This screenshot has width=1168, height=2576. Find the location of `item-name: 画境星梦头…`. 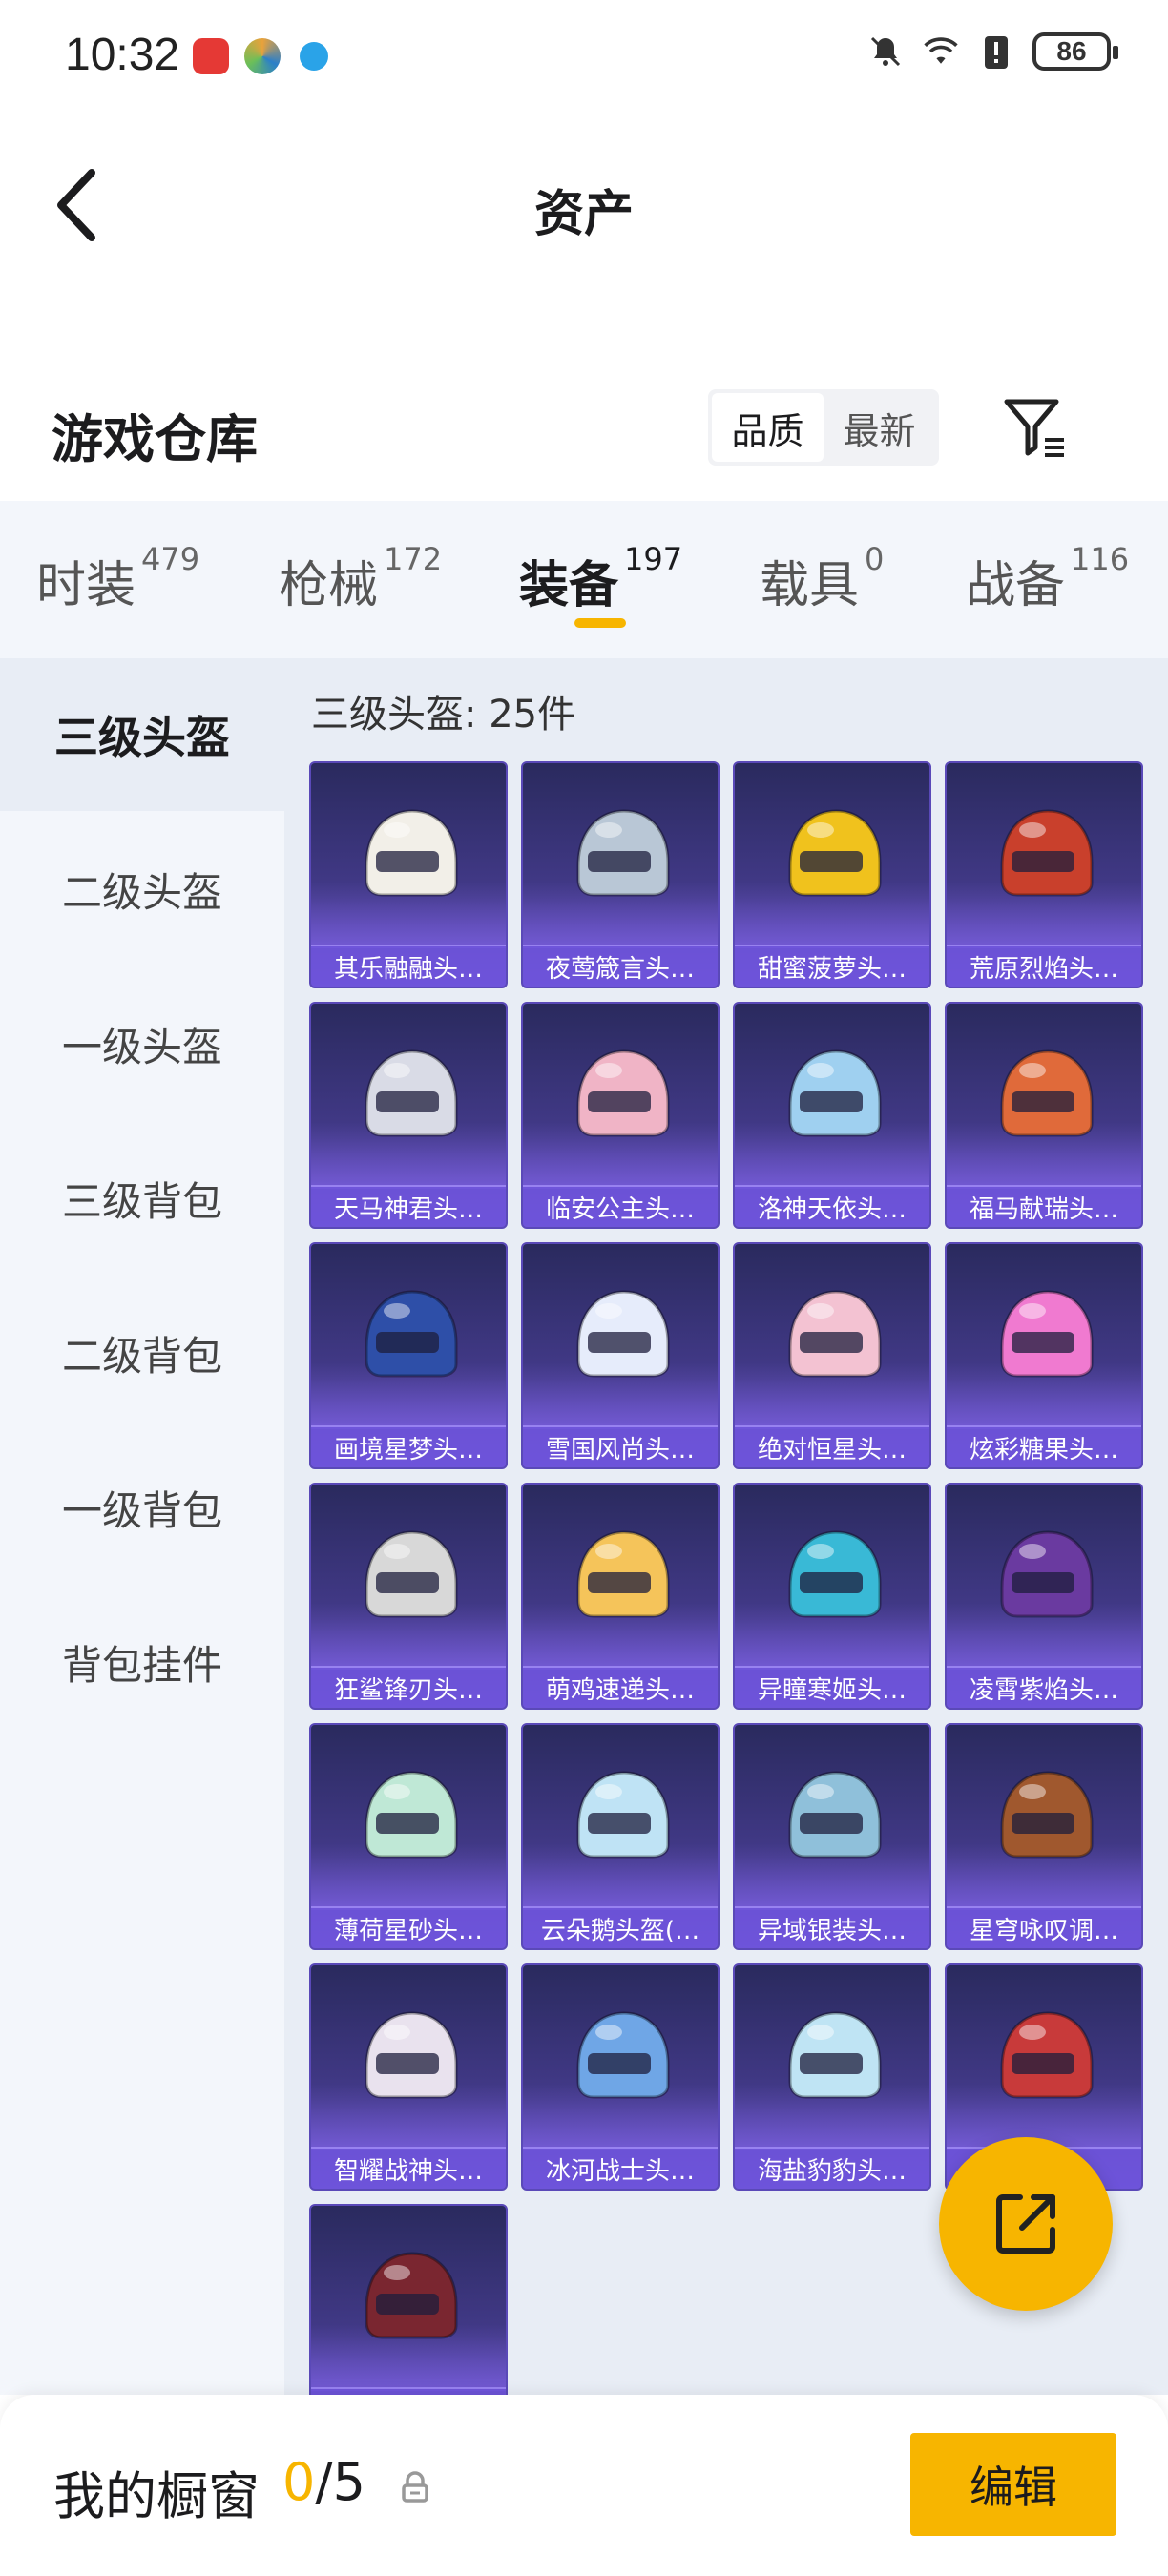

item-name: 画境星梦头… is located at coordinates (408, 1446).